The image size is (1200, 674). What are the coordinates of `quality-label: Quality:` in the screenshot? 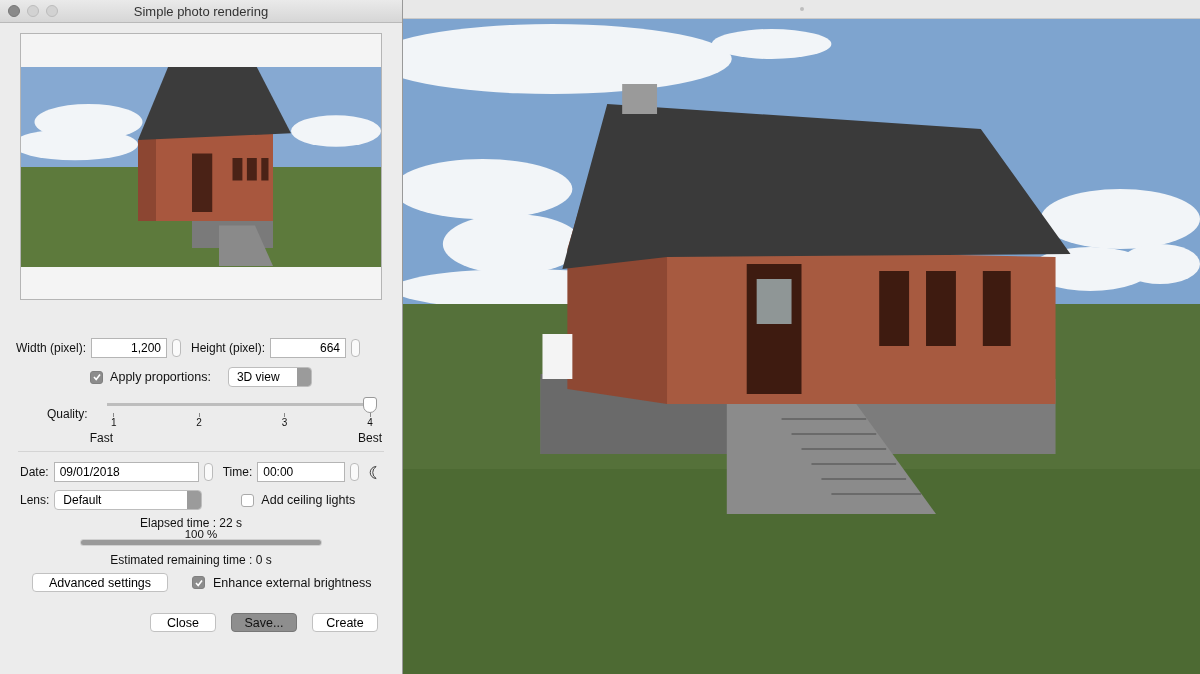 It's located at (67, 415).